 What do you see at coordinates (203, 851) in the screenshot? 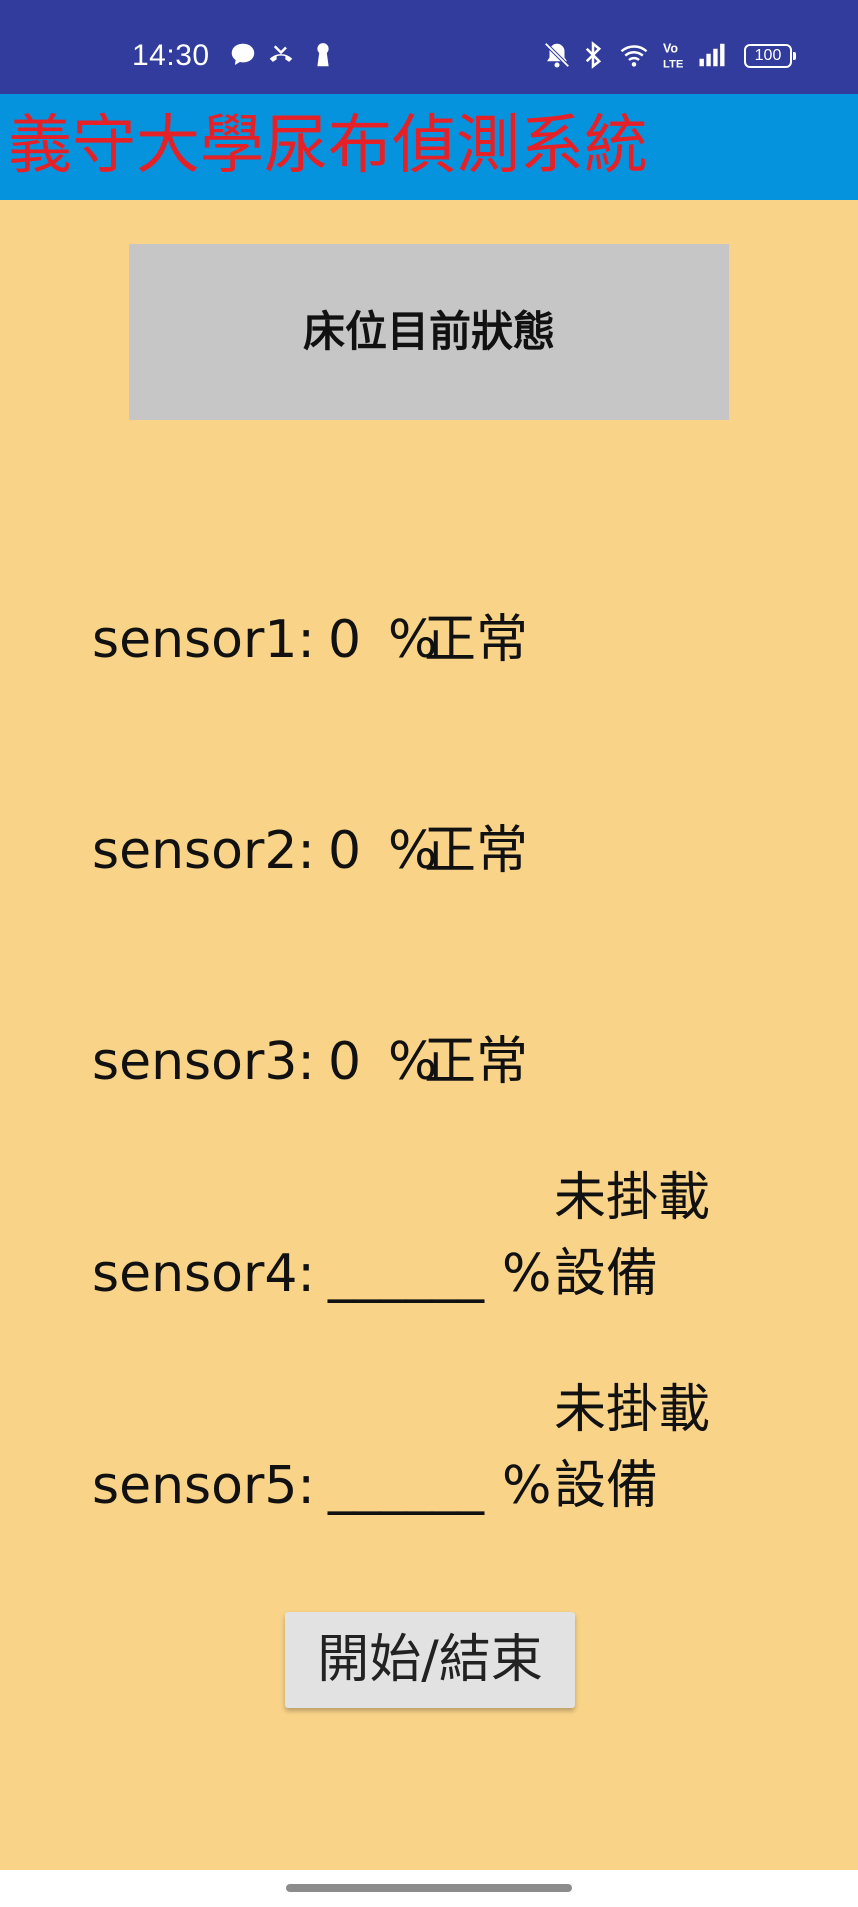
I see `sensor-label: sensor2:` at bounding box center [203, 851].